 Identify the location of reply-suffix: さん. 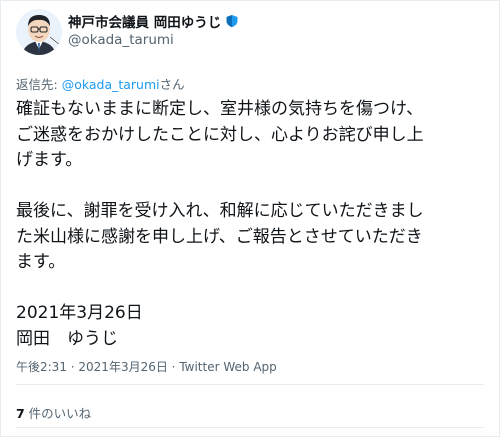
(172, 84).